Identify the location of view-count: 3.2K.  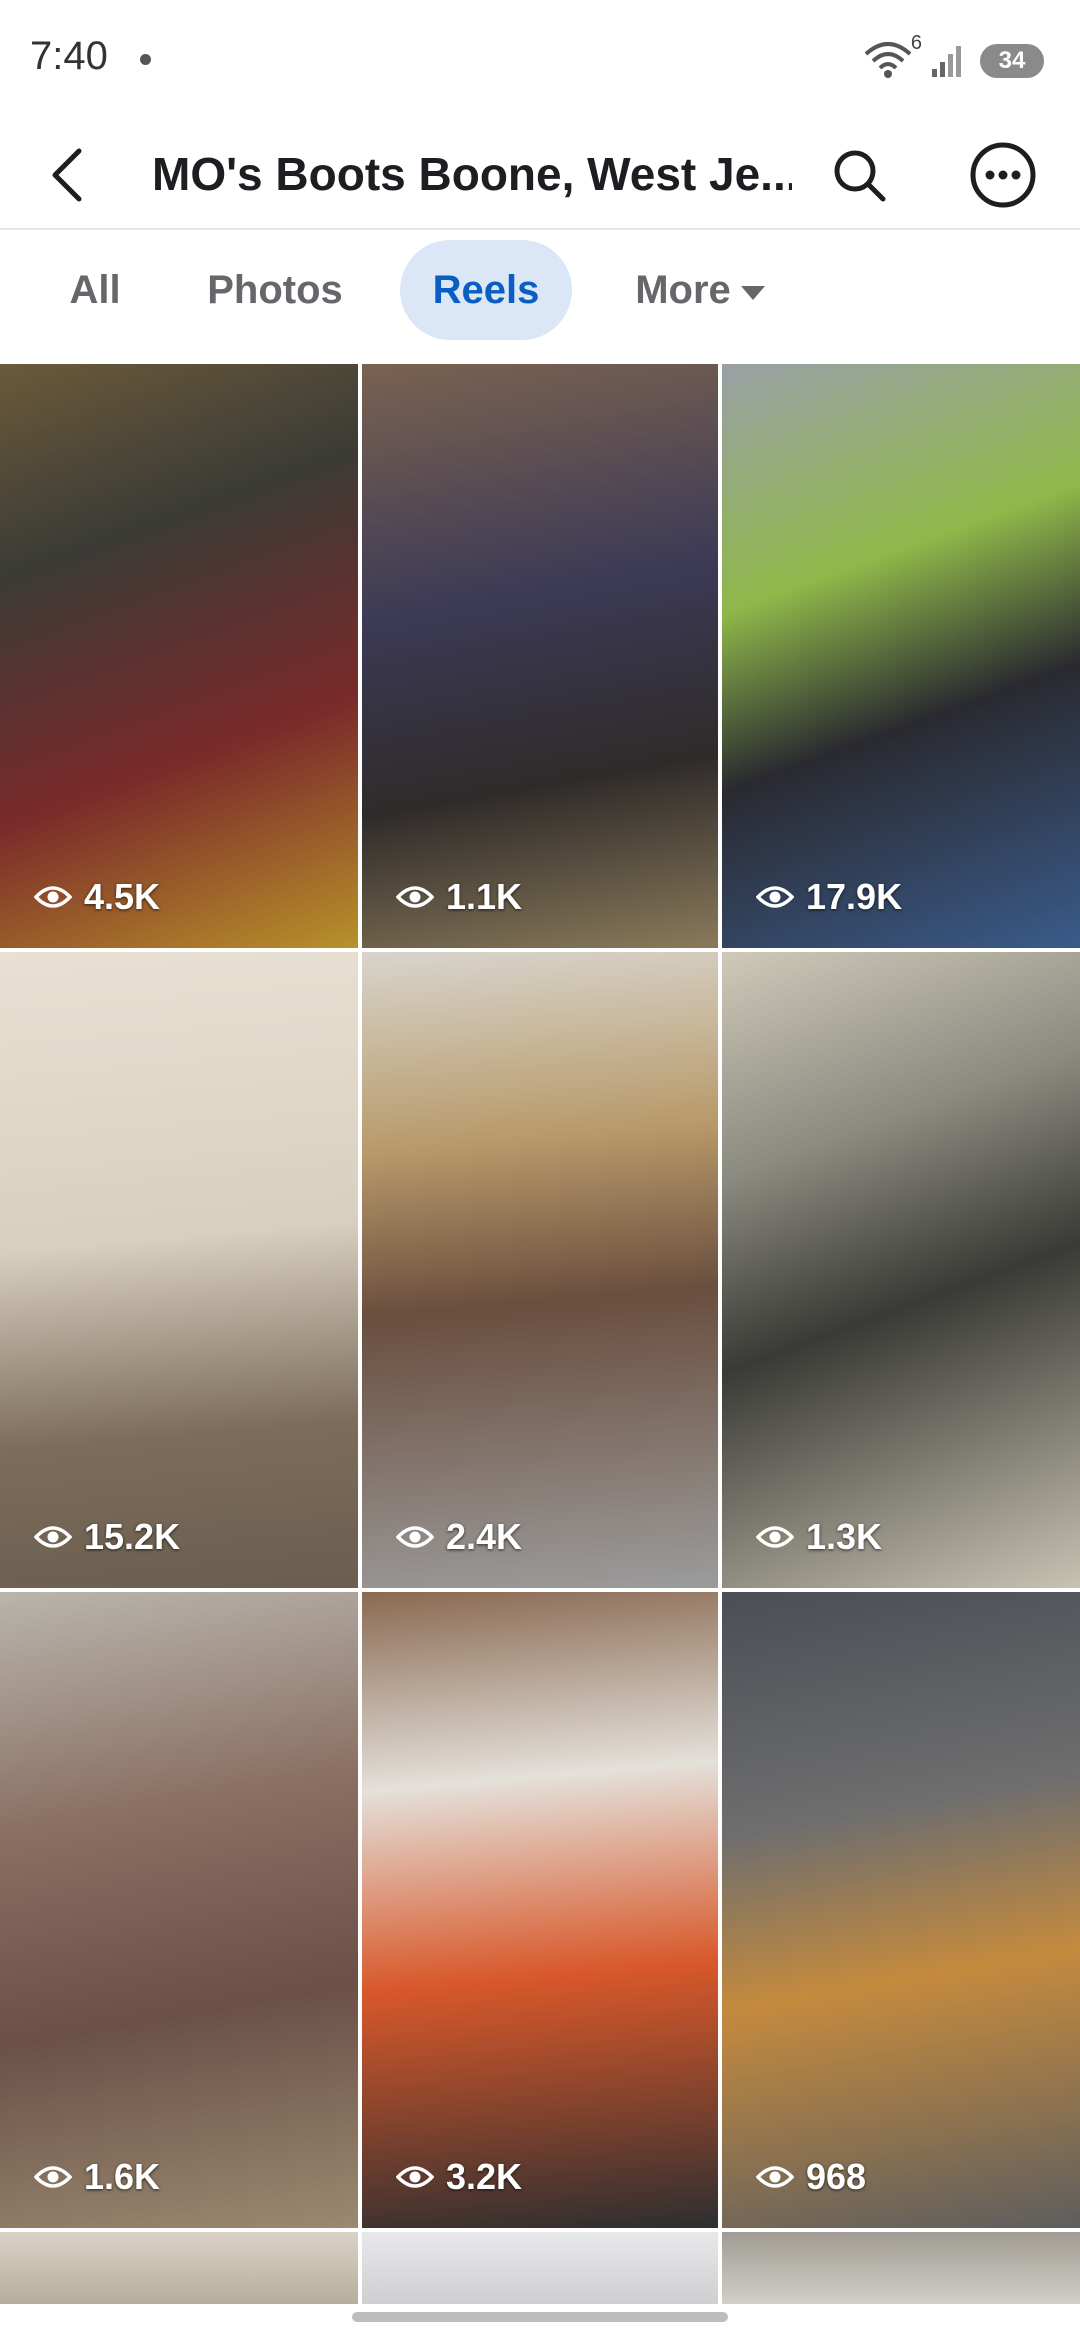
(459, 2177).